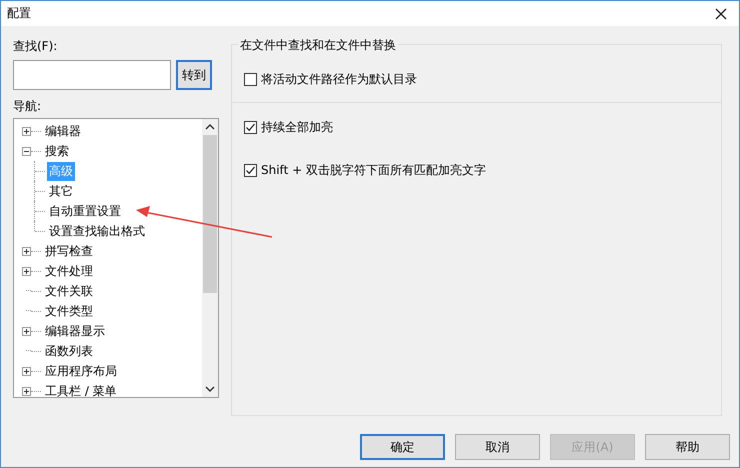 The image size is (740, 468). Describe the element at coordinates (69, 291) in the screenshot. I see `tree-item: 文件关联` at that location.